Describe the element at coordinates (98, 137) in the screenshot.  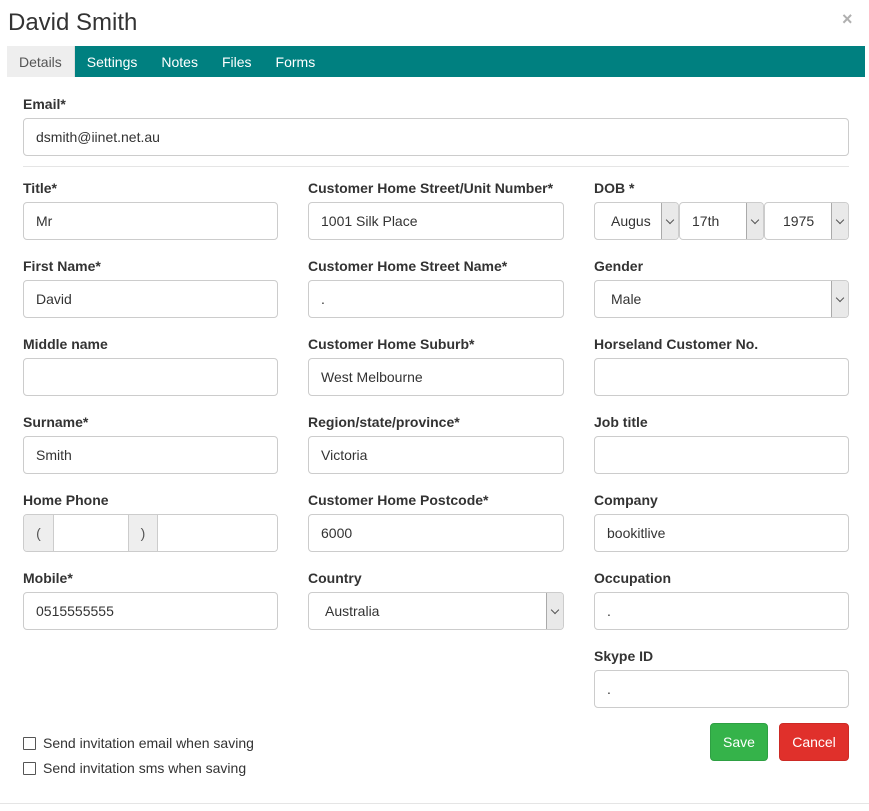
I see `email-value: dsmith@iinet.net.au` at that location.